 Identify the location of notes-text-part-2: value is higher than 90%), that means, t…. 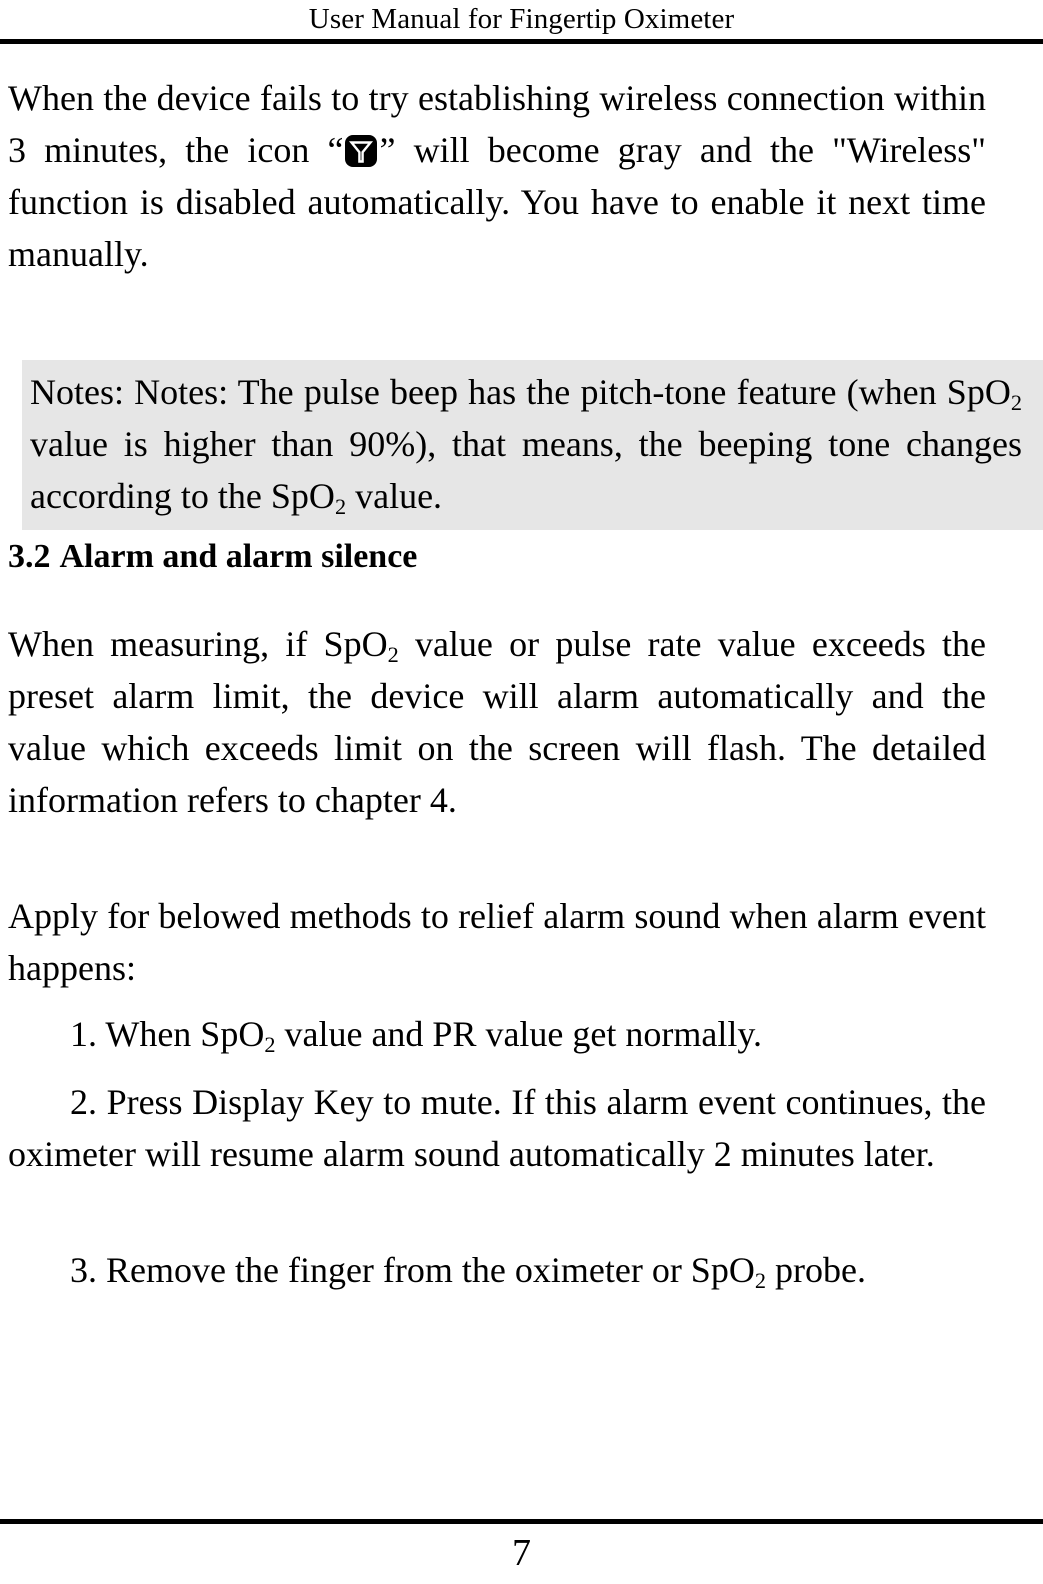
(526, 470).